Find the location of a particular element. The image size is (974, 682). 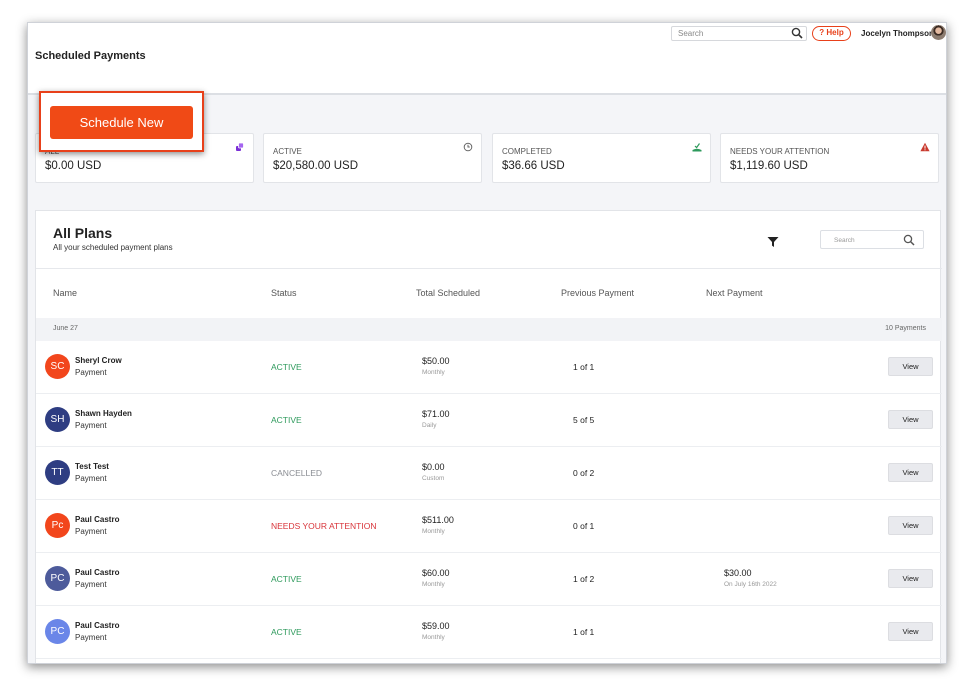

warning-icon is located at coordinates (925, 147).